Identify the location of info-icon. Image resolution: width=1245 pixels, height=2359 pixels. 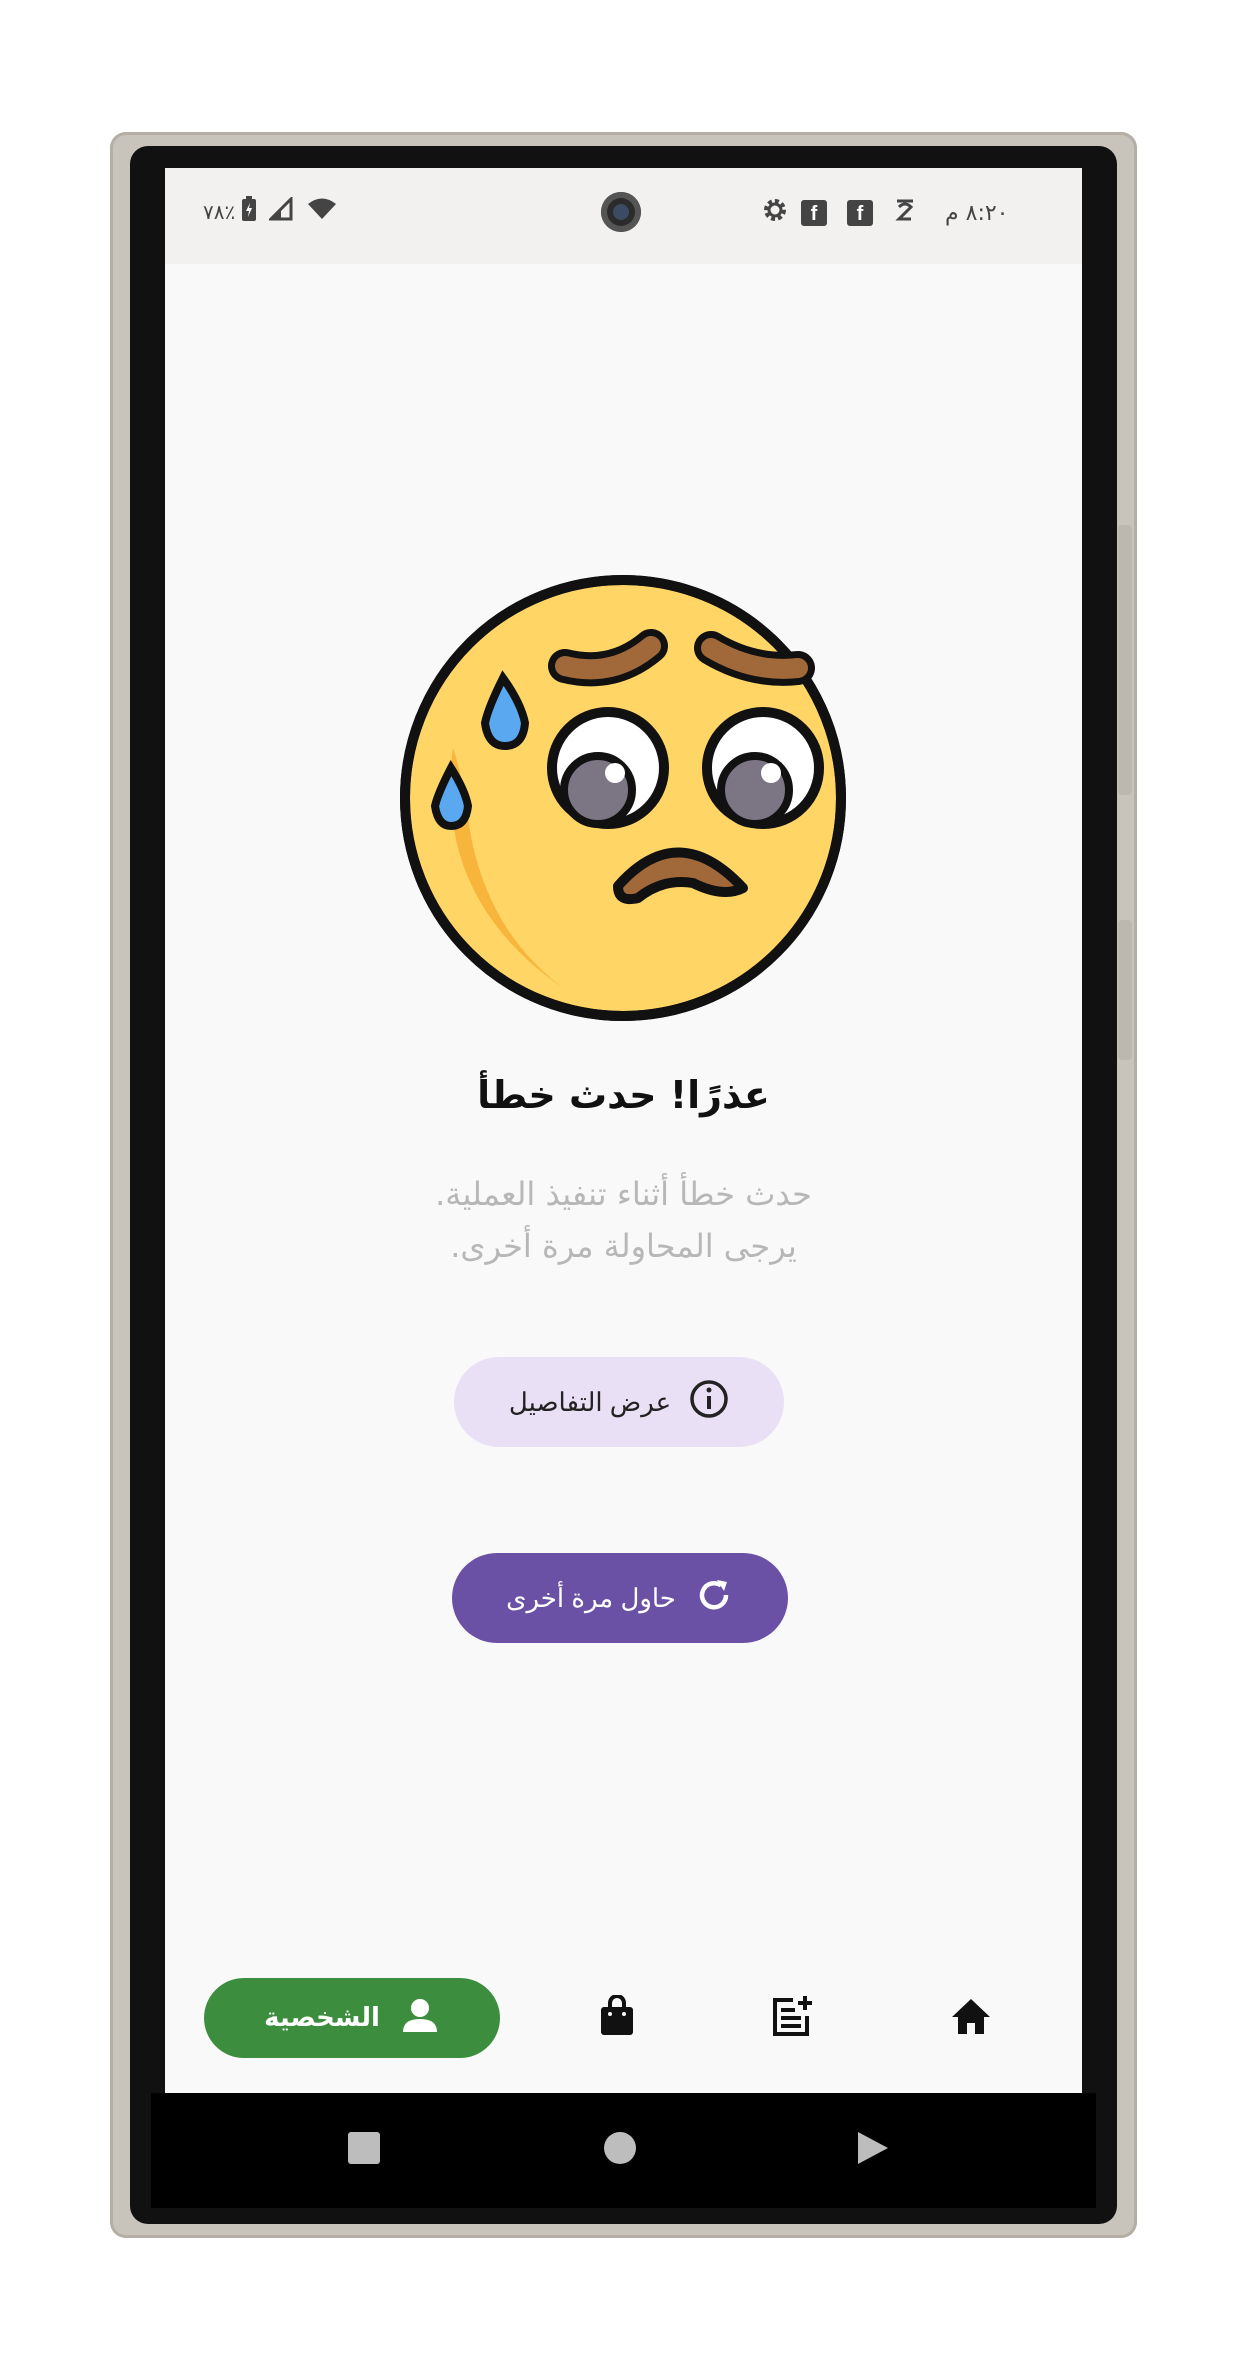
(709, 1402).